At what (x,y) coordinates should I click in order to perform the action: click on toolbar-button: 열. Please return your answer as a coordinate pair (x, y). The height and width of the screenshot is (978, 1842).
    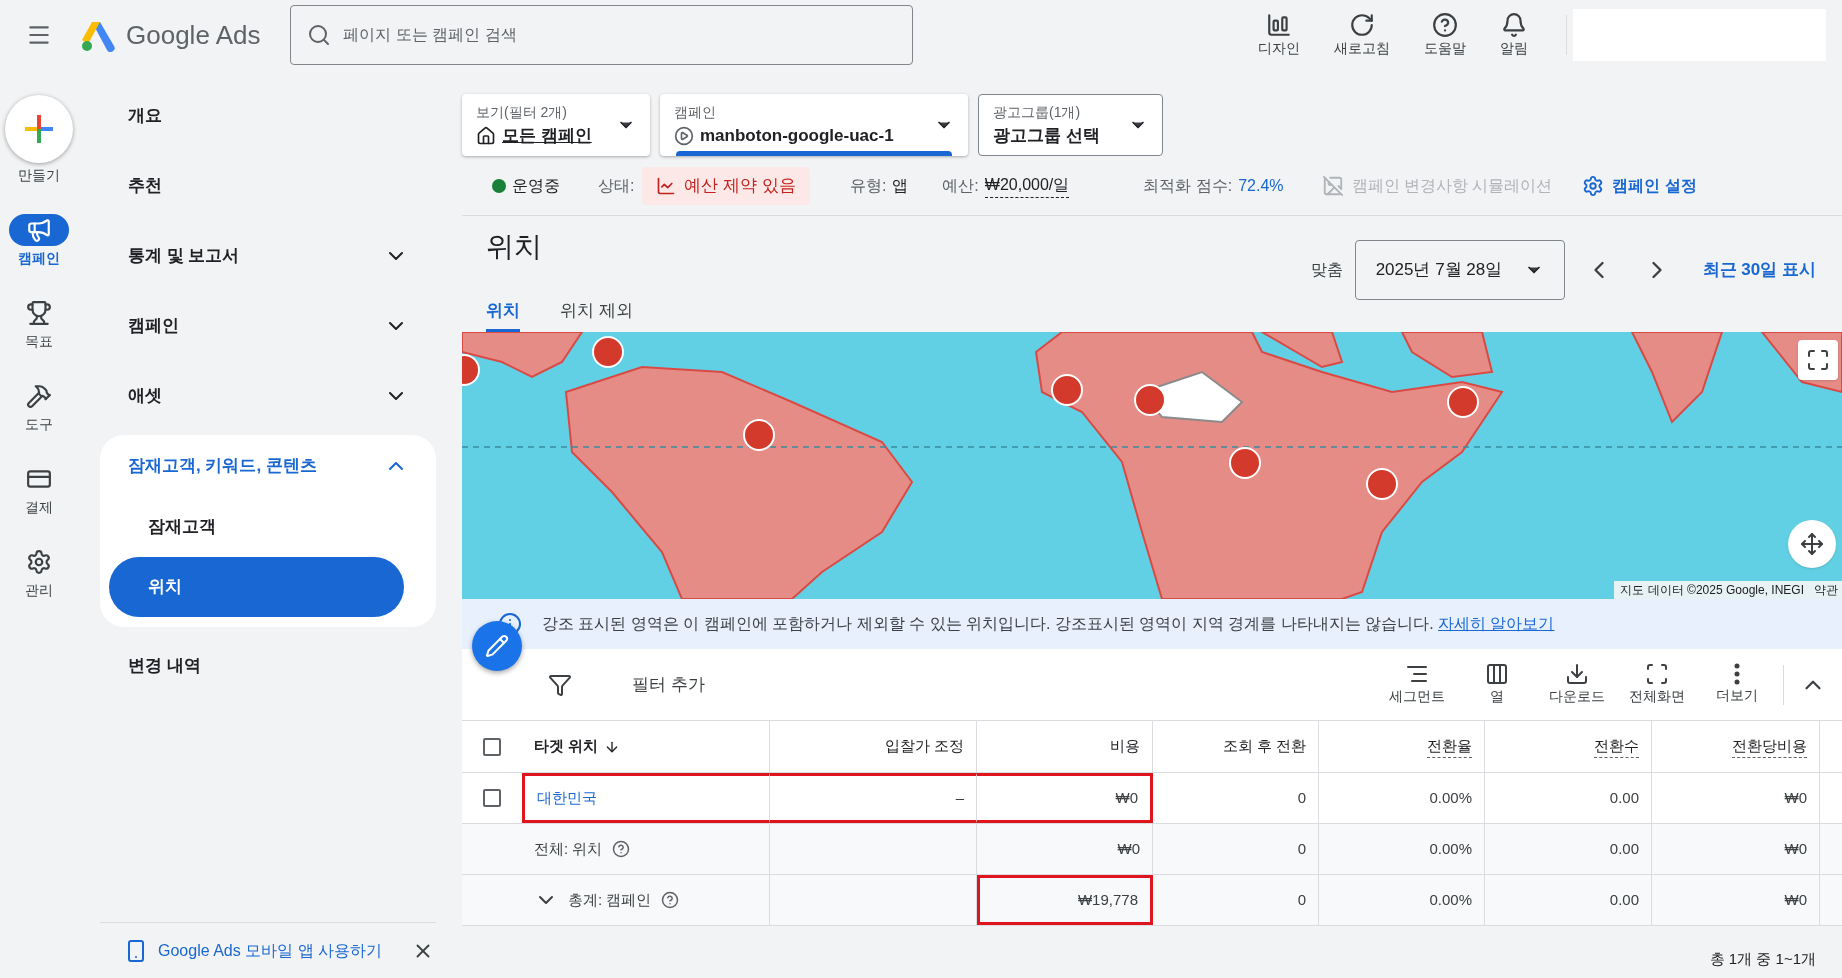
    Looking at the image, I should click on (1497, 684).